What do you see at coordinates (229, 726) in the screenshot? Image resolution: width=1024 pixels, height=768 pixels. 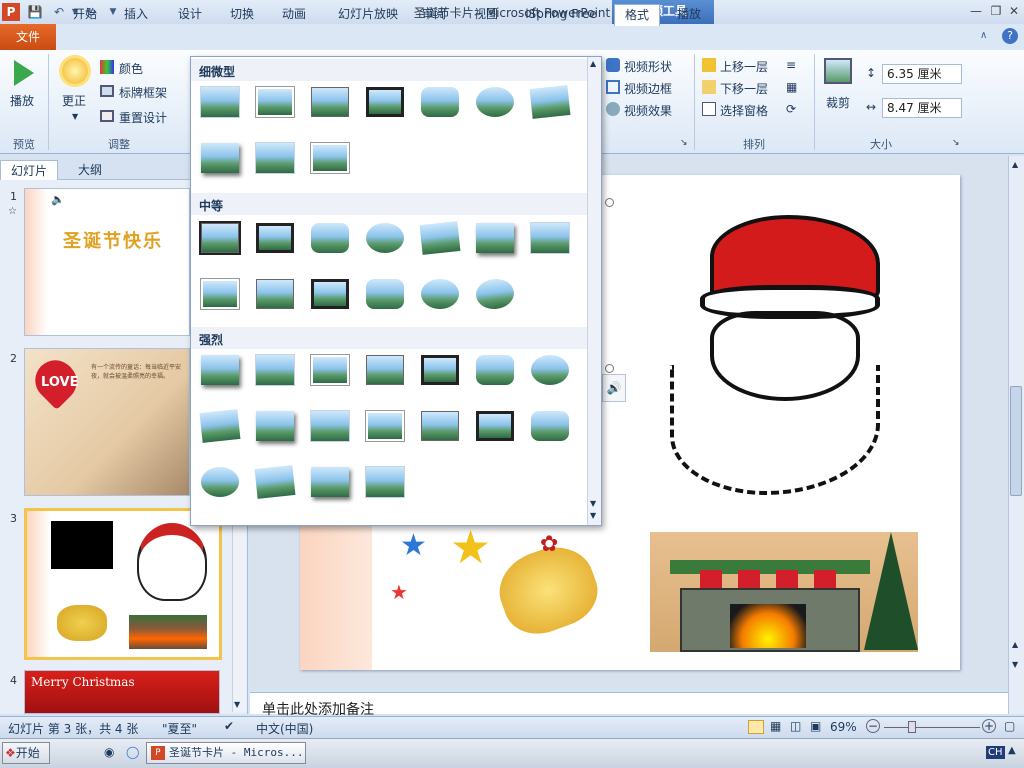 I see `spellcheck-icon: ✔` at bounding box center [229, 726].